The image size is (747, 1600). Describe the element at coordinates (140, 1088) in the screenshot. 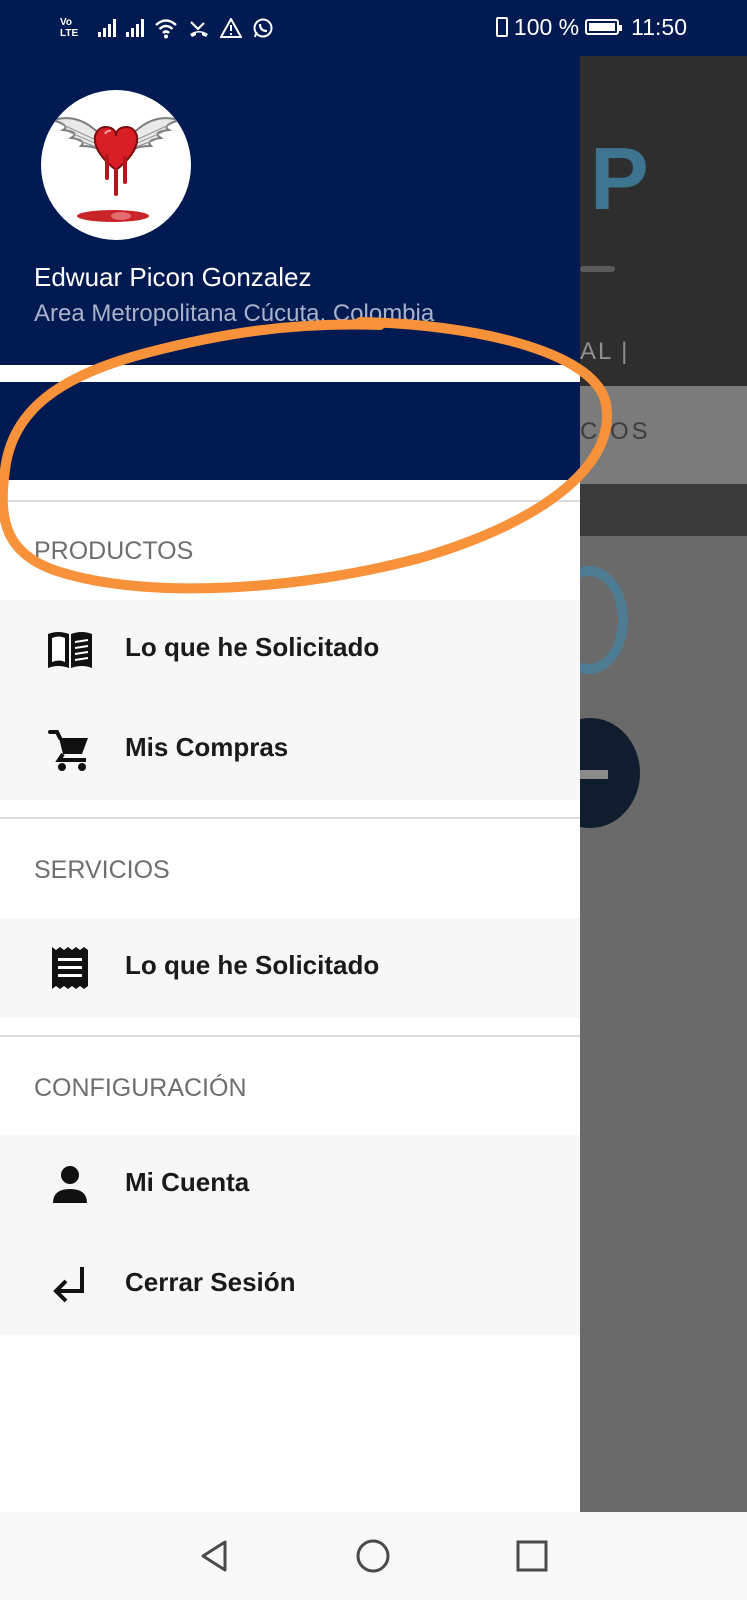

I see `section-title-configuracion: CONFIGURACIÓN` at that location.